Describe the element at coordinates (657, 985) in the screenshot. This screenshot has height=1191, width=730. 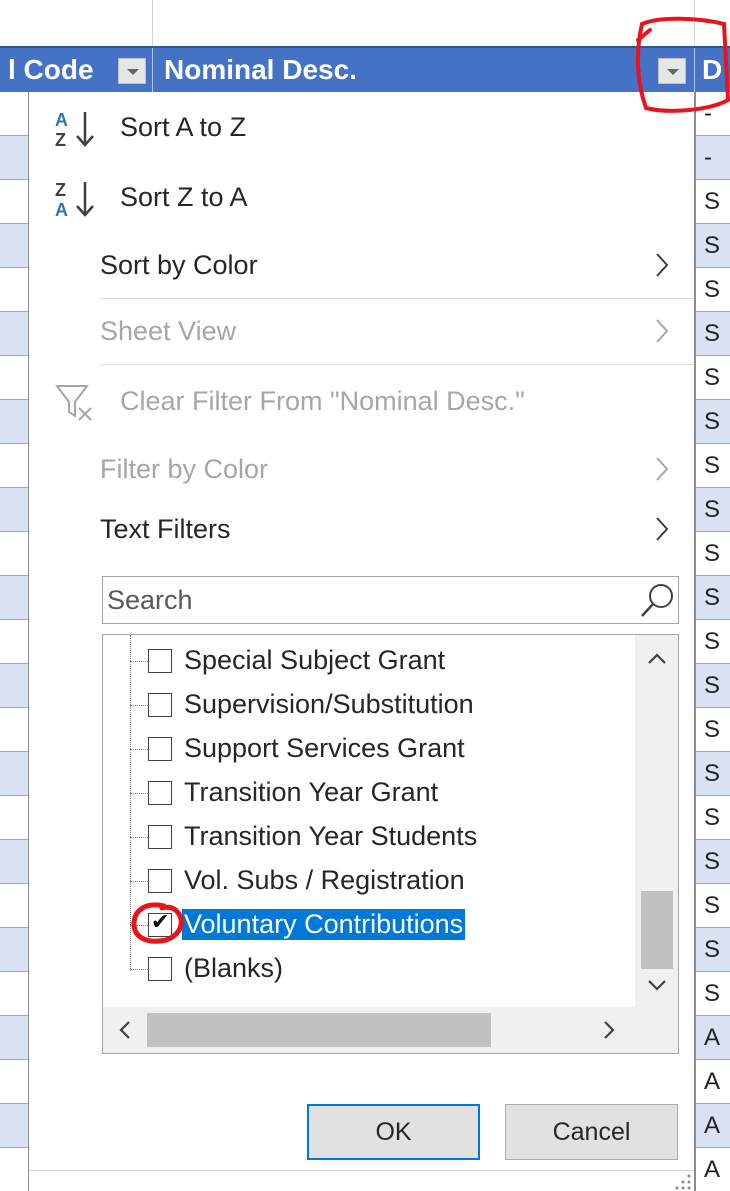
I see `scroll-down-arrow-icon` at that location.